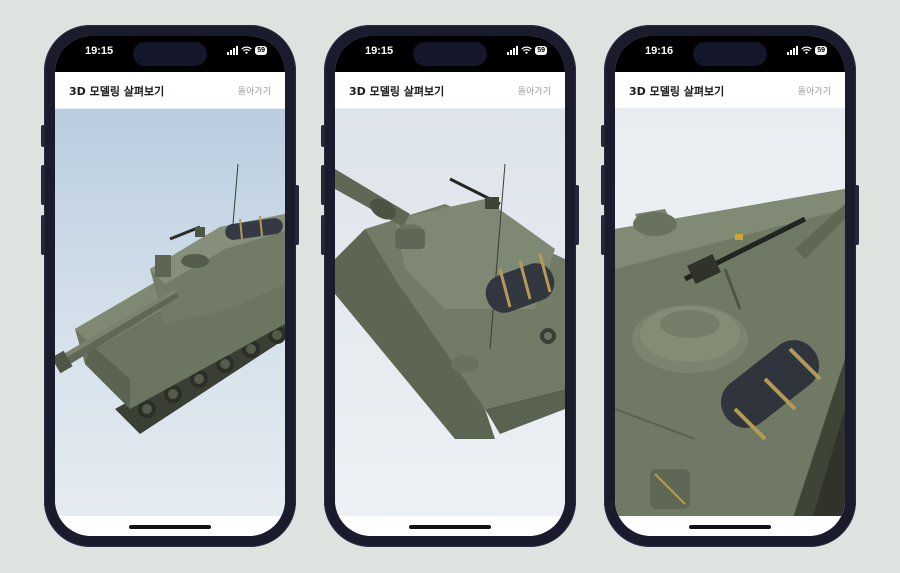 The image size is (900, 573). I want to click on status-bar: 19:16 59, so click(730, 54).